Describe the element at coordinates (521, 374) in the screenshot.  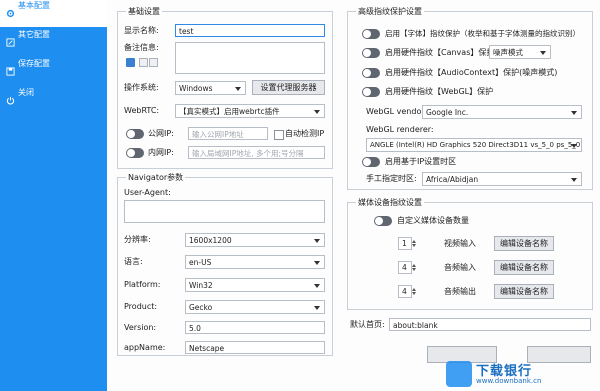
I see `watermark: 下载银行 www.downbank.cn` at that location.